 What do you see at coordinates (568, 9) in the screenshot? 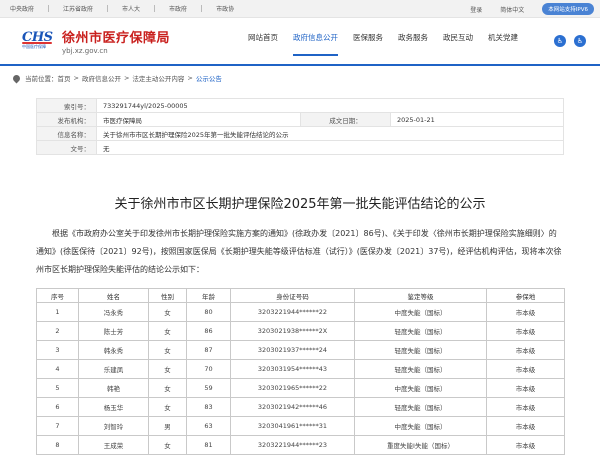
I see `ipv6-badge: 本网站支持IPV6` at bounding box center [568, 9].